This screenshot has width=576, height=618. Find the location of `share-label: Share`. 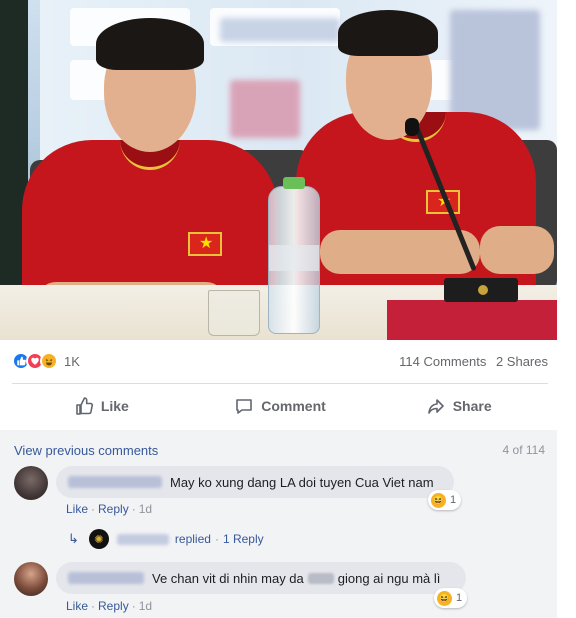

share-label: Share is located at coordinates (472, 406).